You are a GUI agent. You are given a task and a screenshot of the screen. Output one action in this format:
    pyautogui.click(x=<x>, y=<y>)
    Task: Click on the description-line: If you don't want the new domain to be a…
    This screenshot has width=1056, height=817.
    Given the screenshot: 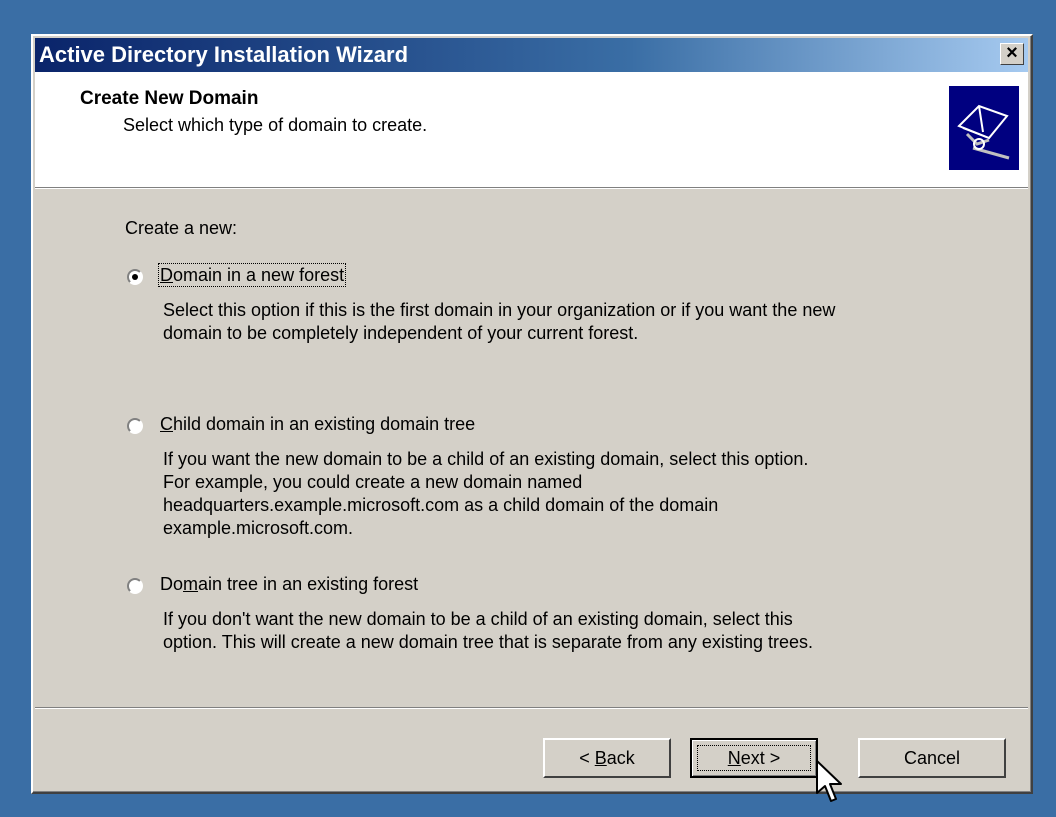 What is the action you would take?
    pyautogui.click(x=478, y=619)
    